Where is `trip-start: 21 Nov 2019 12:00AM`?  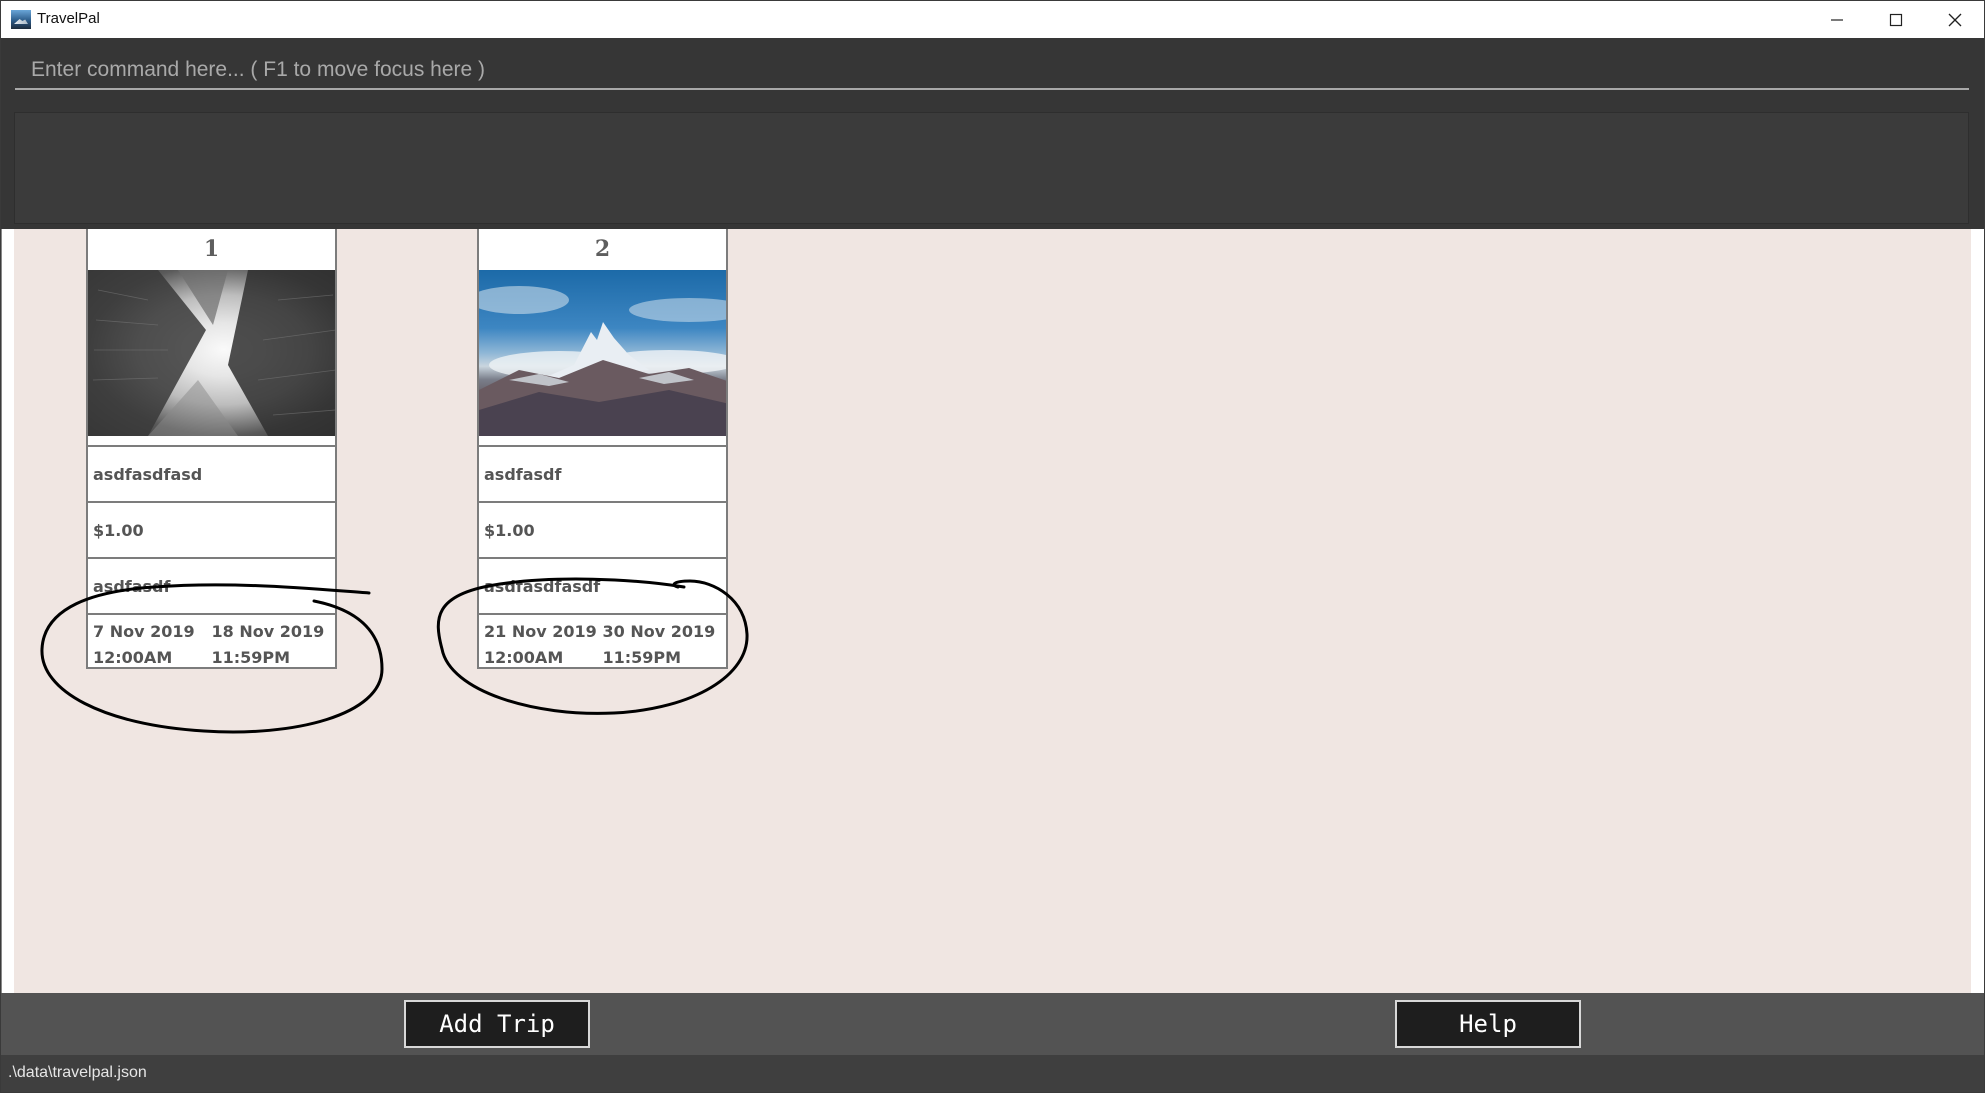
trip-start: 21 Nov 2019 12:00AM is located at coordinates (543, 645).